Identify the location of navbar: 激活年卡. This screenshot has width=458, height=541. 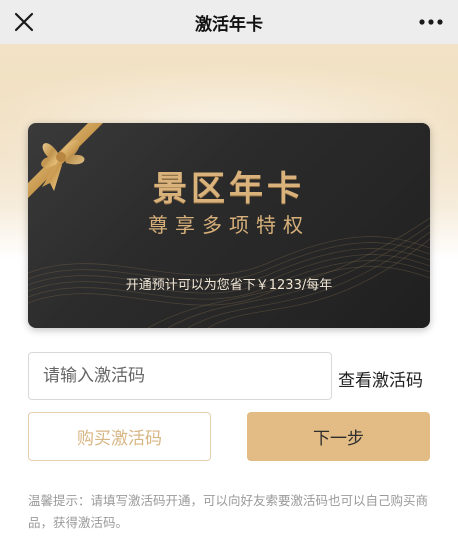
(229, 22).